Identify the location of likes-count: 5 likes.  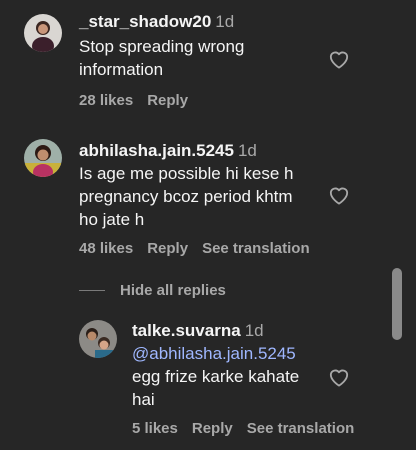
(155, 428).